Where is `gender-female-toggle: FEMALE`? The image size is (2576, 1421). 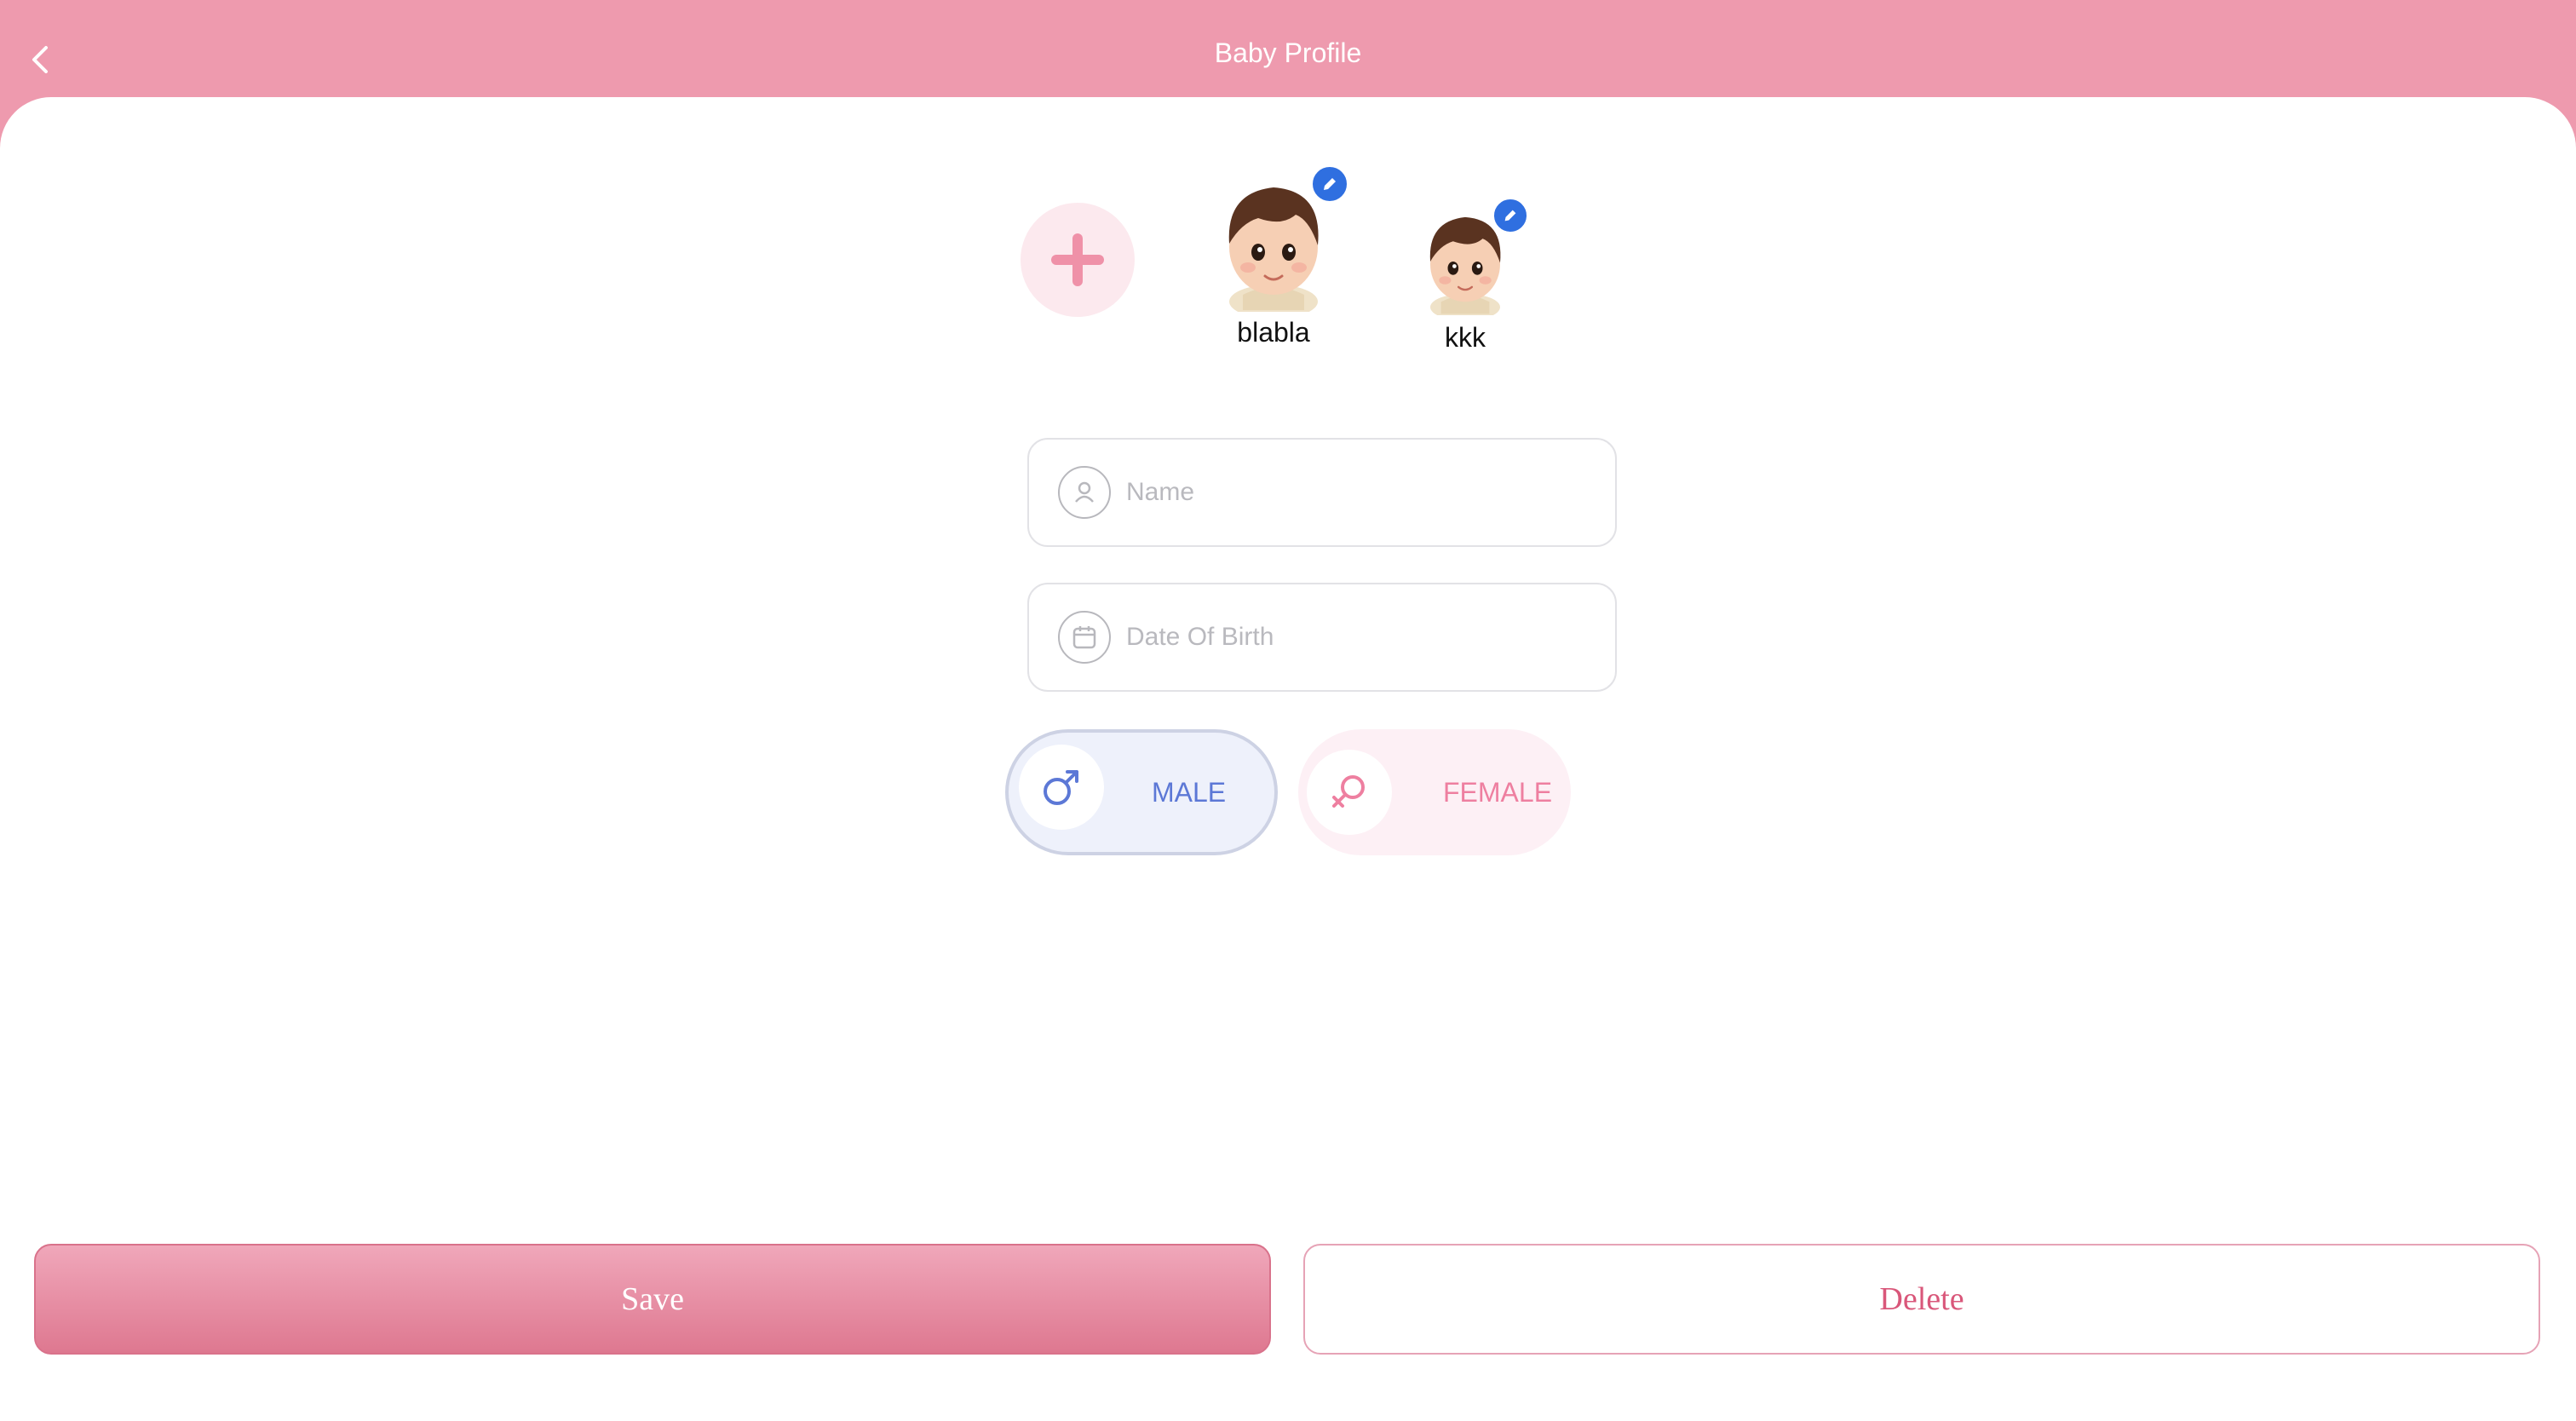 gender-female-toggle: FEMALE is located at coordinates (1435, 792).